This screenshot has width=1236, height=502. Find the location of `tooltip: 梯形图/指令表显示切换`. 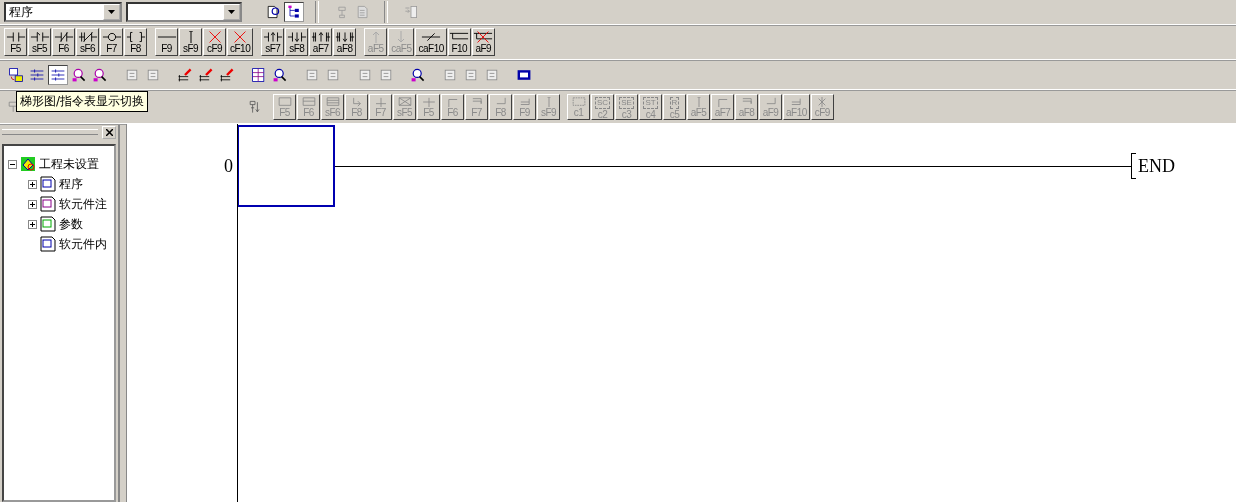

tooltip: 梯形图/指令表显示切换 is located at coordinates (82, 101).